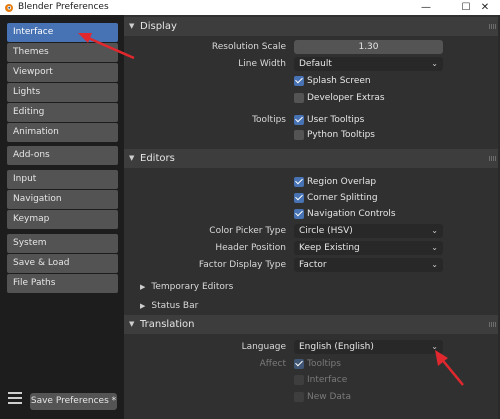  I want to click on checkbox-label: New Data, so click(329, 397).